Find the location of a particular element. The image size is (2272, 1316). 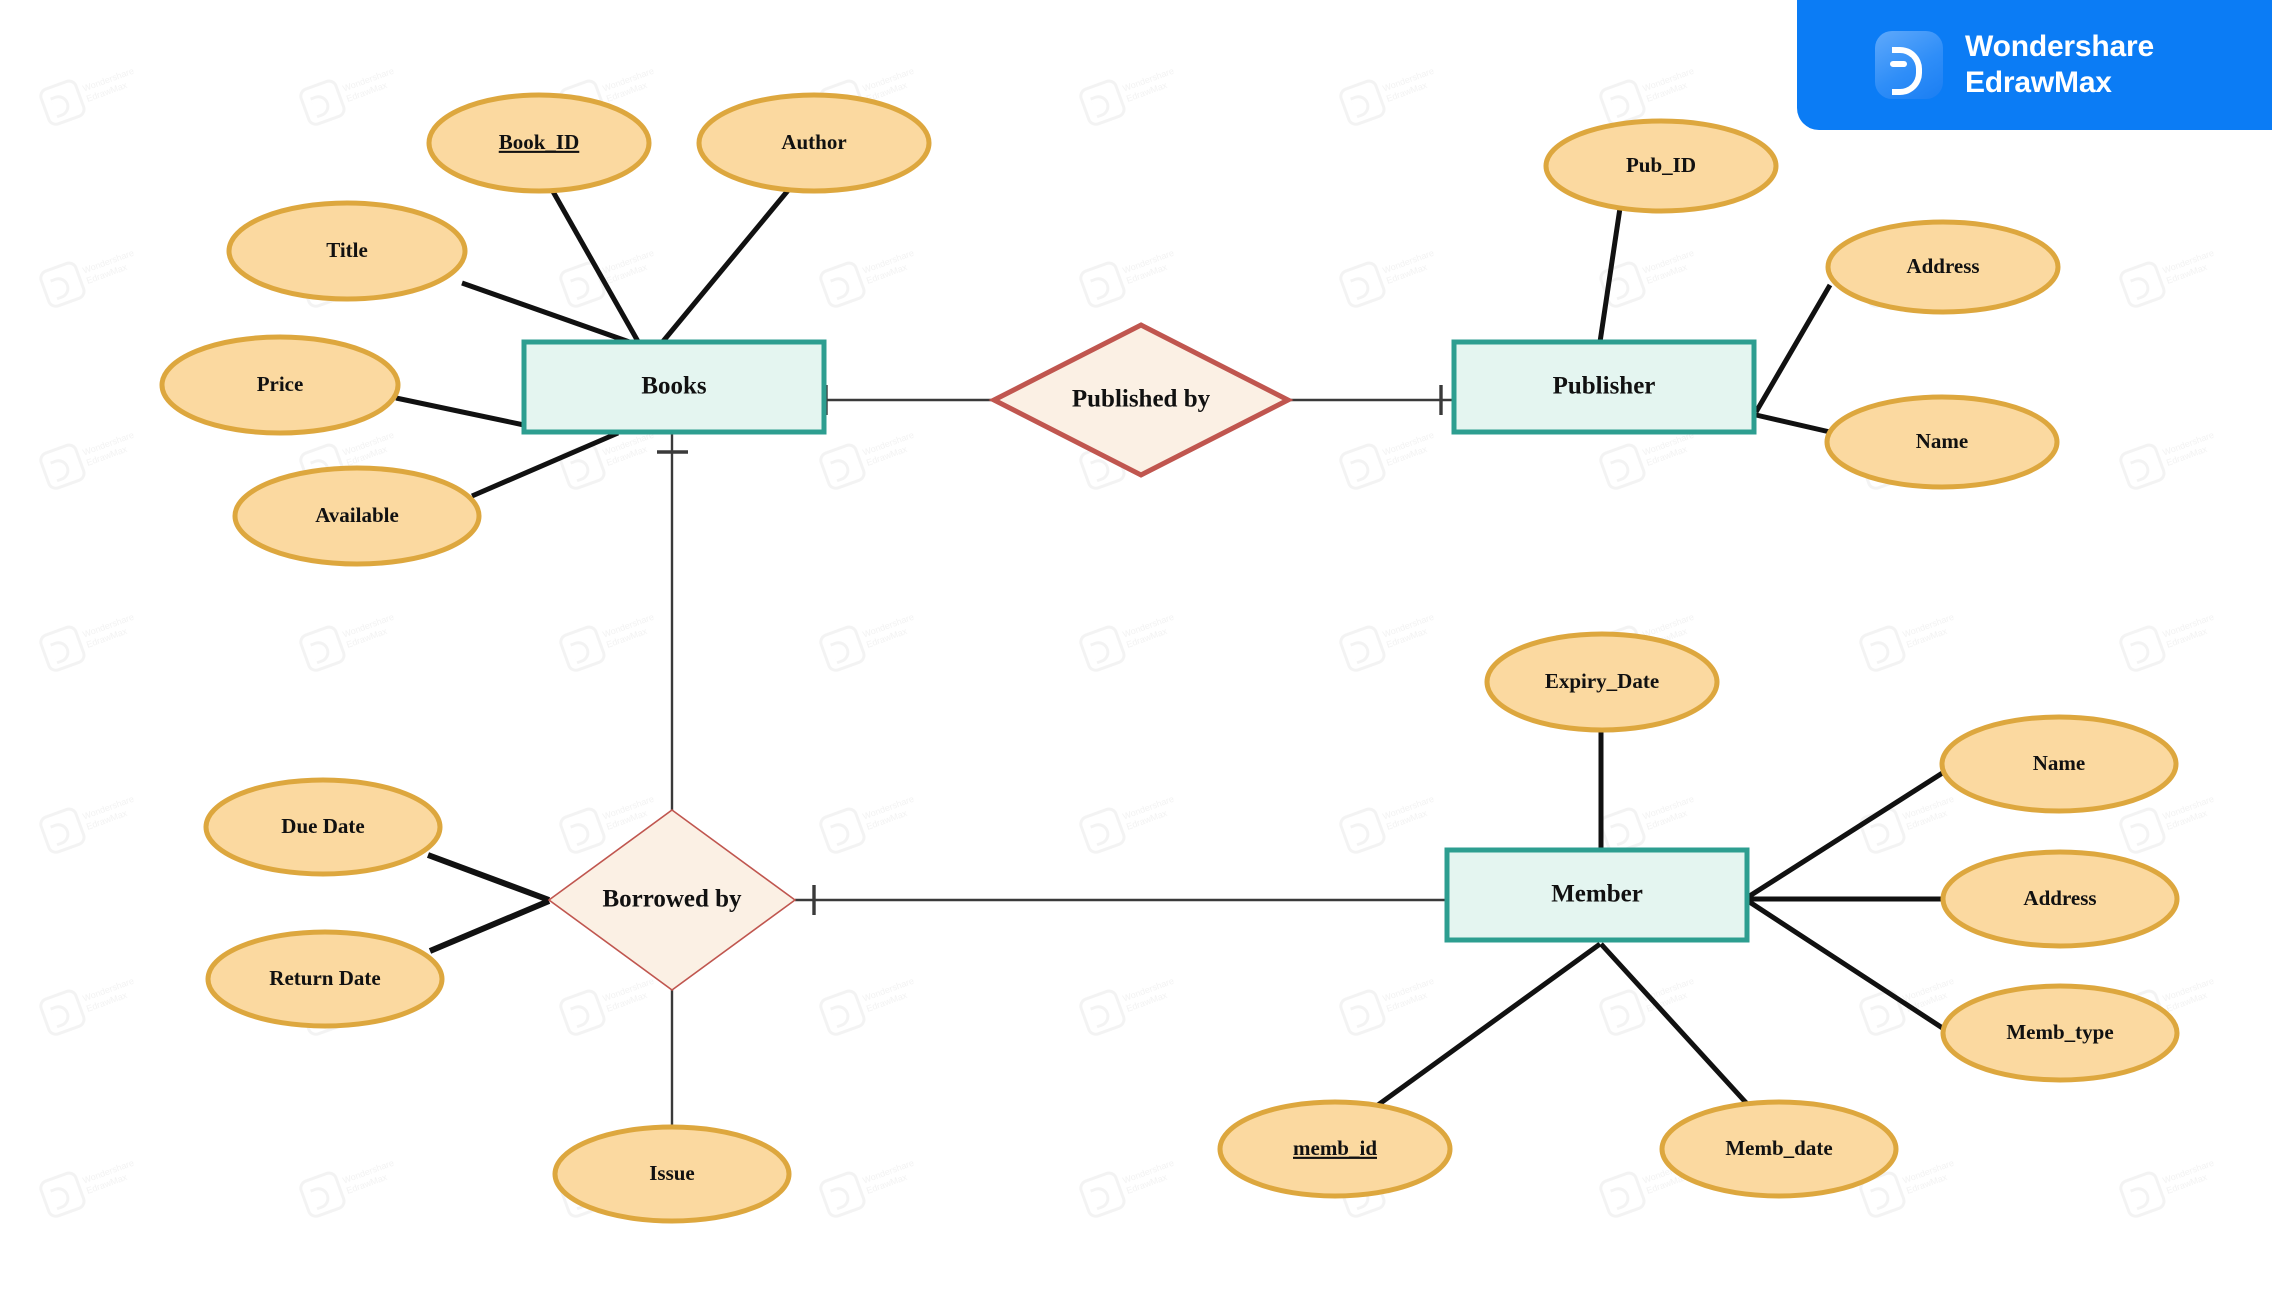

attribute-label: Available is located at coordinates (357, 515).